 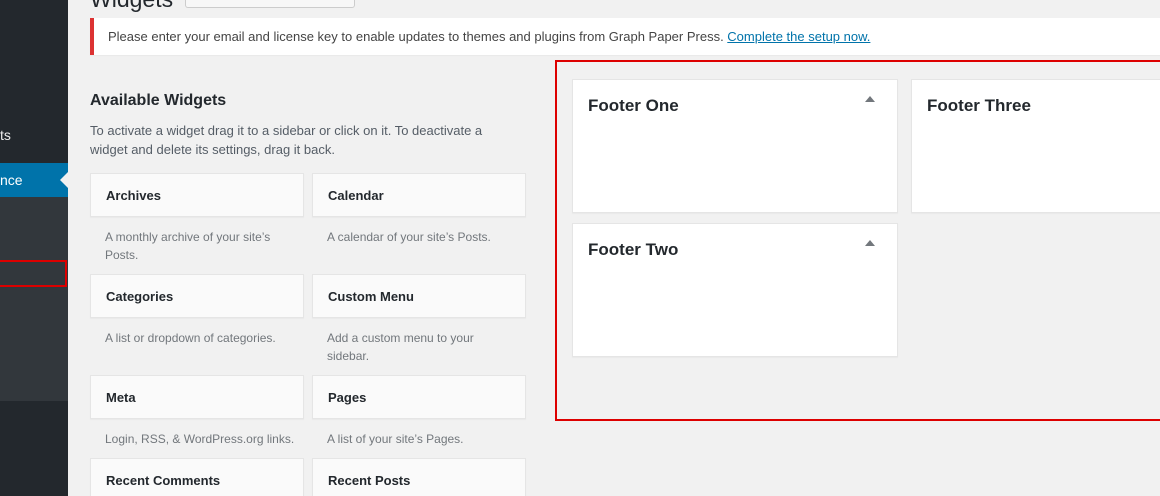 What do you see at coordinates (131, 6) in the screenshot?
I see `page-title: Widgets` at bounding box center [131, 6].